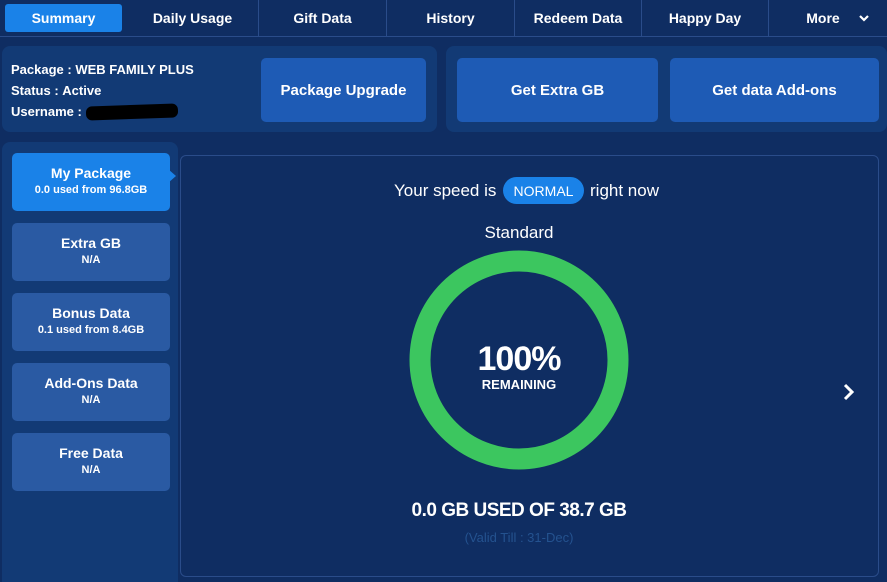  What do you see at coordinates (132, 111) in the screenshot?
I see `username-redacted` at bounding box center [132, 111].